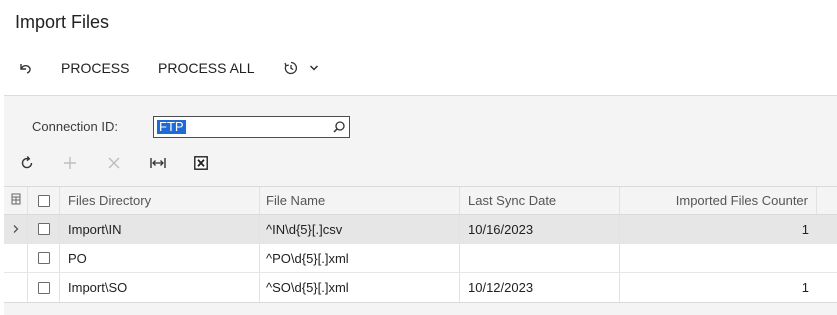  What do you see at coordinates (291, 68) in the screenshot?
I see `schedule-icon` at bounding box center [291, 68].